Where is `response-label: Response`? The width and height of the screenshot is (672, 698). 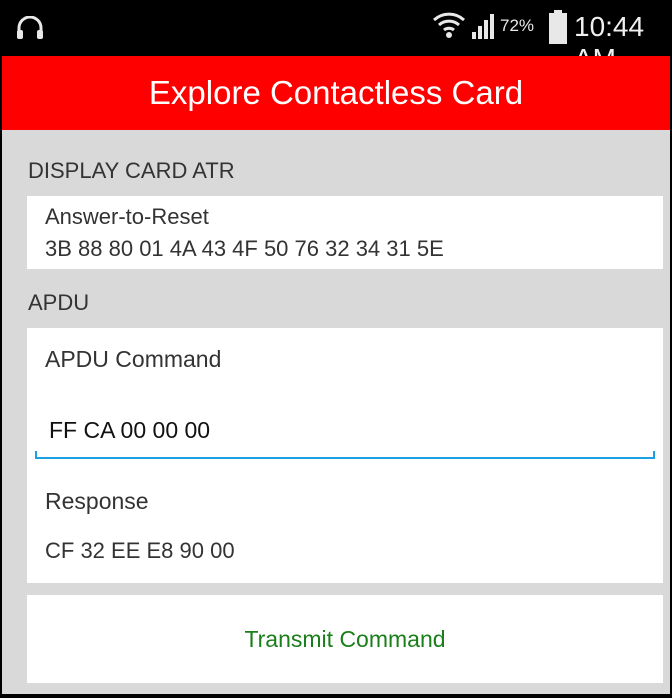 response-label: Response is located at coordinates (97, 501).